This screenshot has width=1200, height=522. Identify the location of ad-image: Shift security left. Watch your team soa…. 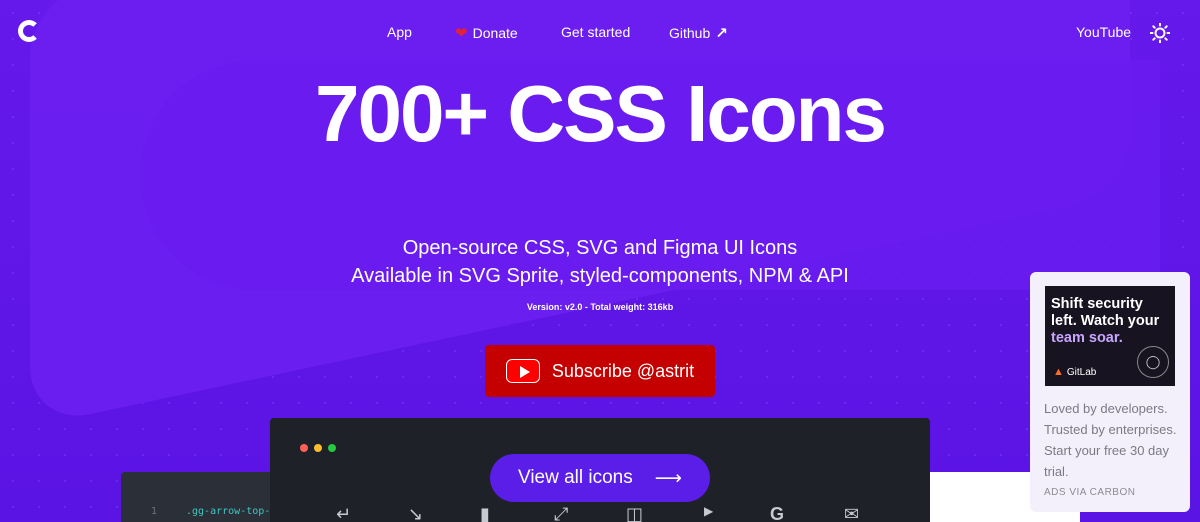
(1110, 336).